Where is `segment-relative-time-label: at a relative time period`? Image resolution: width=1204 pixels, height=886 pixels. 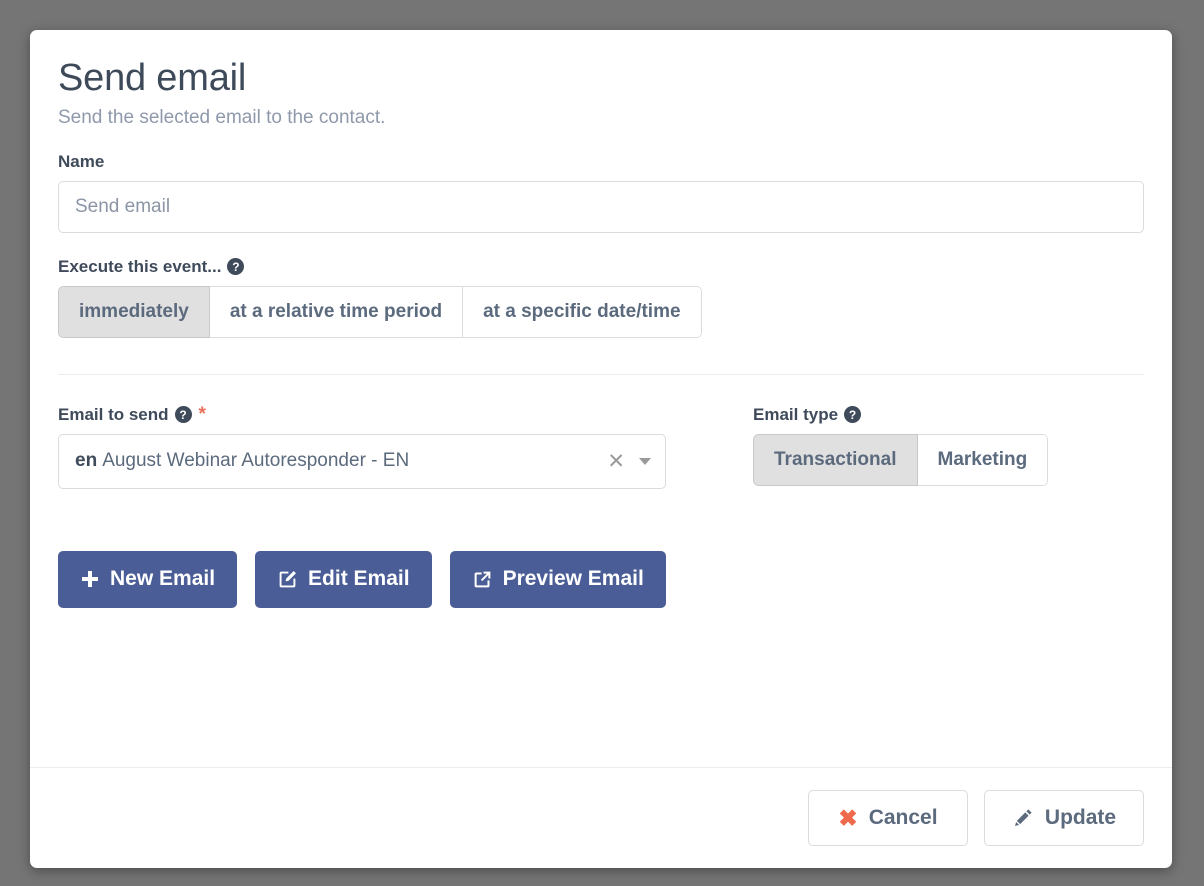
segment-relative-time-label: at a relative time period is located at coordinates (336, 311).